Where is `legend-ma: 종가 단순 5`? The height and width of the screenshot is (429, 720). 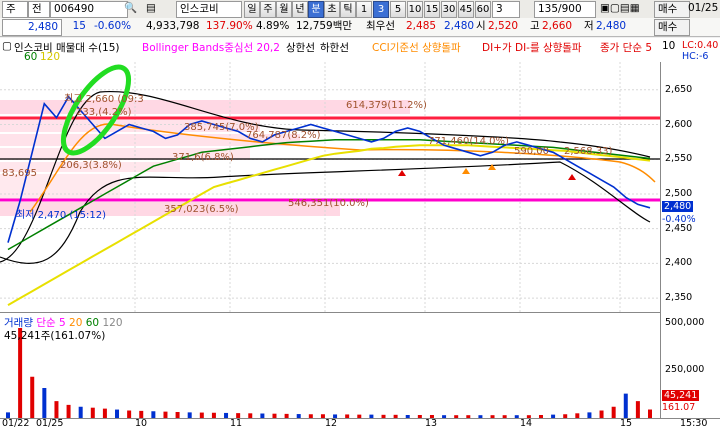
legend-ma: 종가 단순 5 is located at coordinates (626, 47).